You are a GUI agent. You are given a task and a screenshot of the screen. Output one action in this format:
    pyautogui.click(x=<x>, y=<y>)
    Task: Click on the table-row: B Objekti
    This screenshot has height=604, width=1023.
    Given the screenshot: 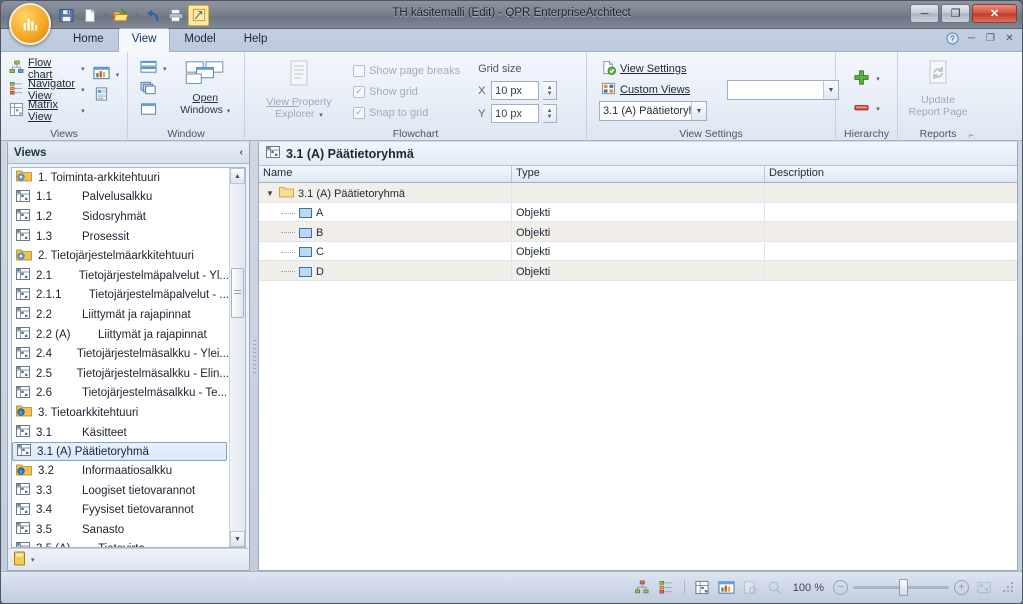 What is the action you would take?
    pyautogui.click(x=638, y=232)
    